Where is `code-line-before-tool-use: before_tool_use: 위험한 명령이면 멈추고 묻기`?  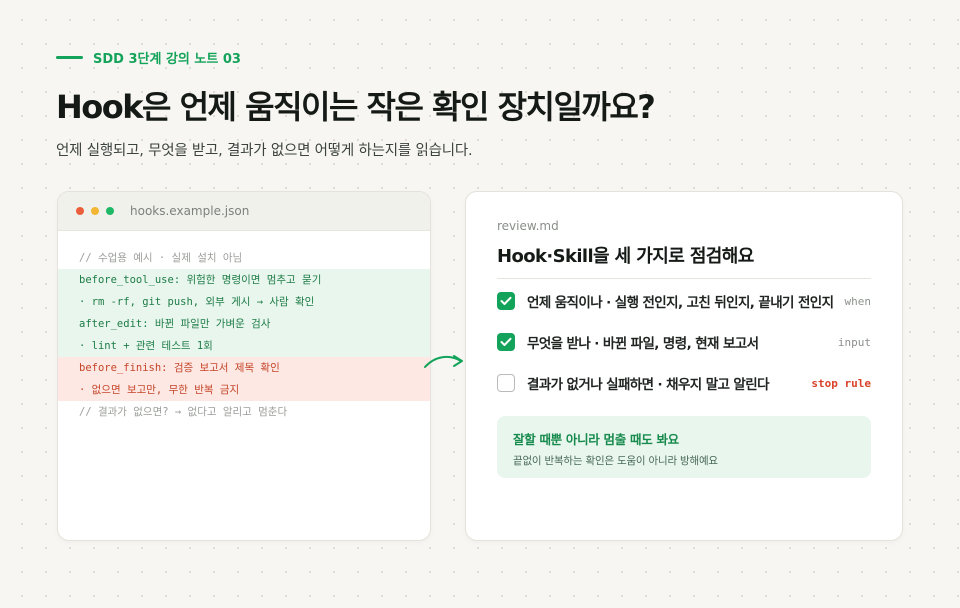
code-line-before-tool-use: before_tool_use: 위험한 명령이면 멈추고 묻기 is located at coordinates (244, 280).